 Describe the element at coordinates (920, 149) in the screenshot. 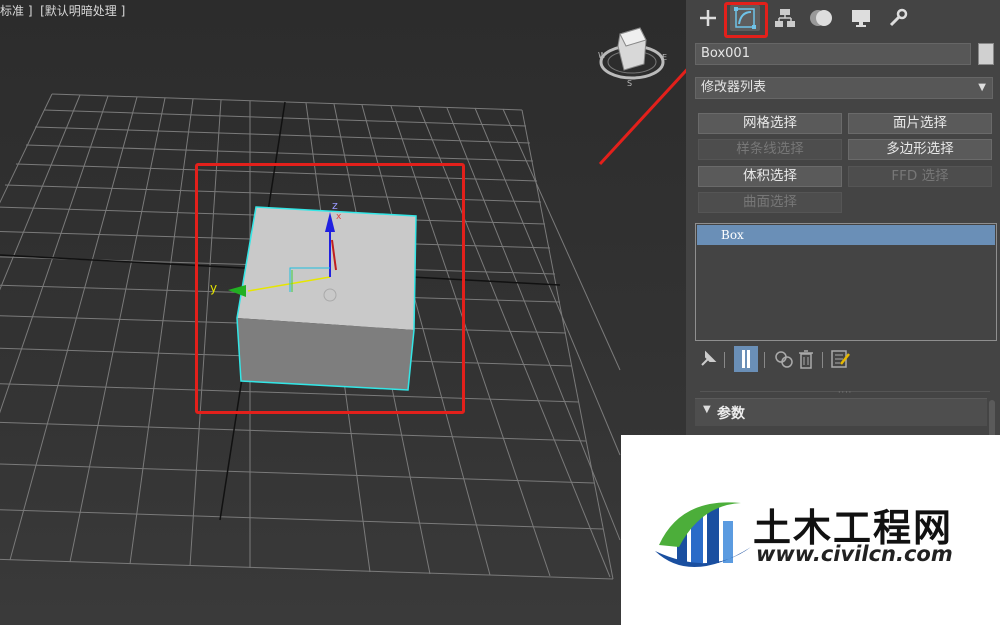

I see `poly-select-button: 多边形选择` at that location.